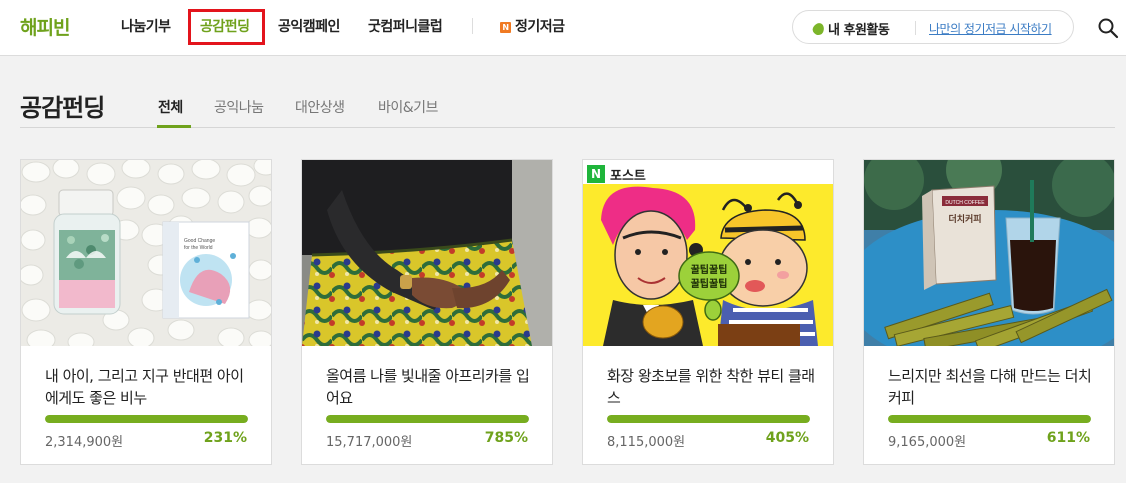 This screenshot has height=483, width=1126. What do you see at coordinates (709, 284) in the screenshot?
I see `bubble-text-line-2: 꿀팁꿀팁` at bounding box center [709, 284].